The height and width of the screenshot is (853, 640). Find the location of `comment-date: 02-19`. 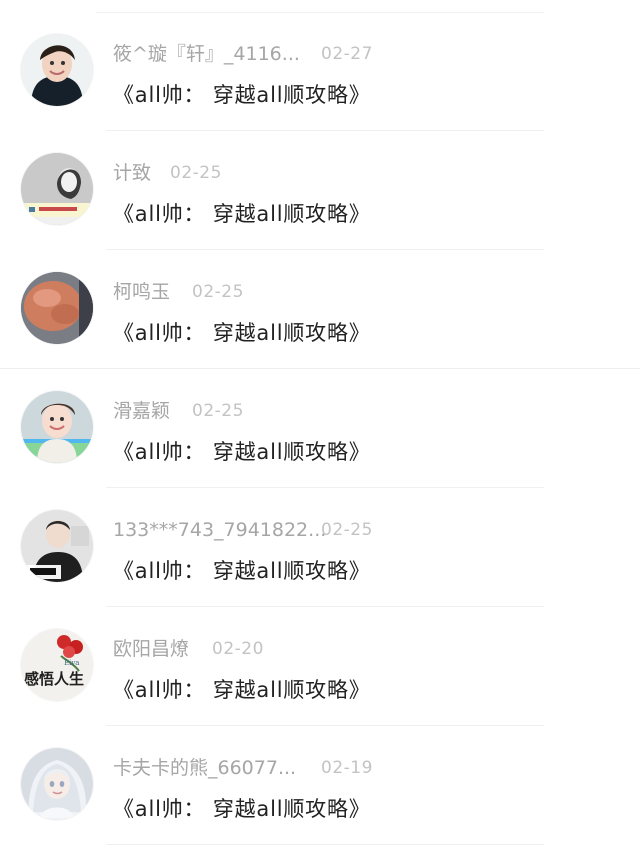

comment-date: 02-19 is located at coordinates (347, 768).